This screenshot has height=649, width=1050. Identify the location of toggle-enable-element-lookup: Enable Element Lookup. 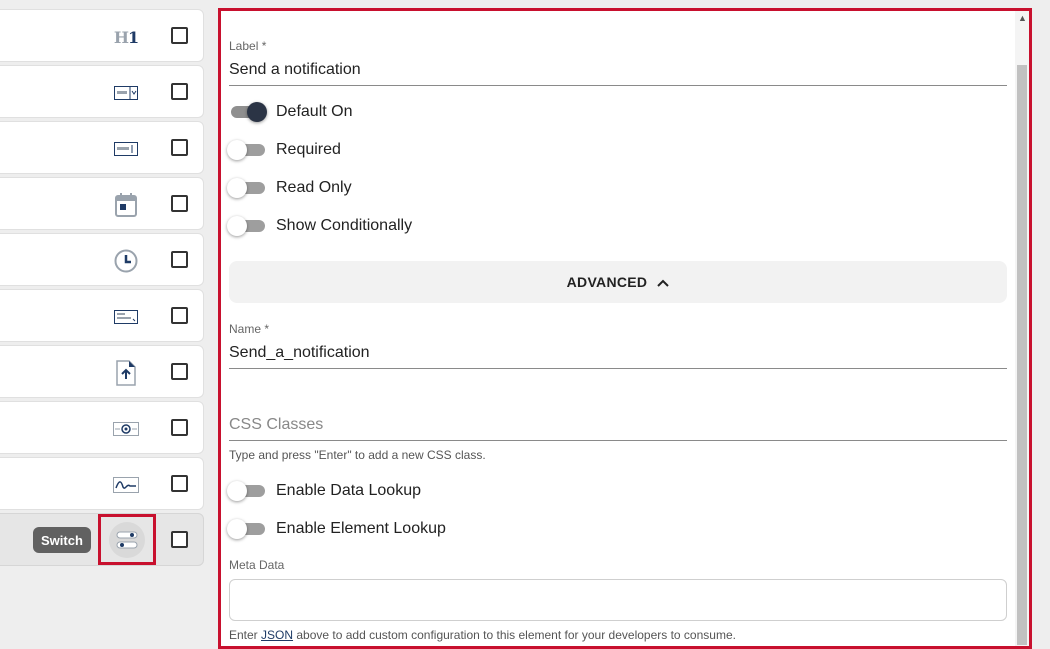
(336, 529).